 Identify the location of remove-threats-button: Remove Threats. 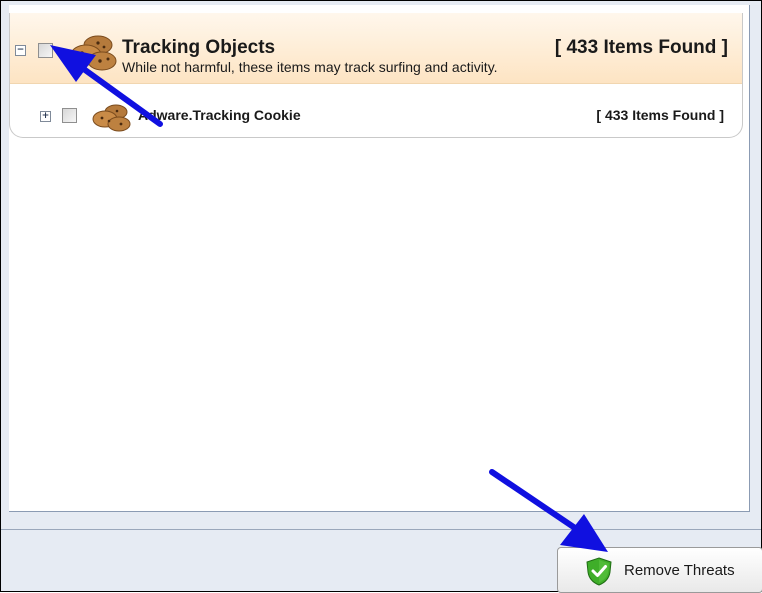
(659, 570).